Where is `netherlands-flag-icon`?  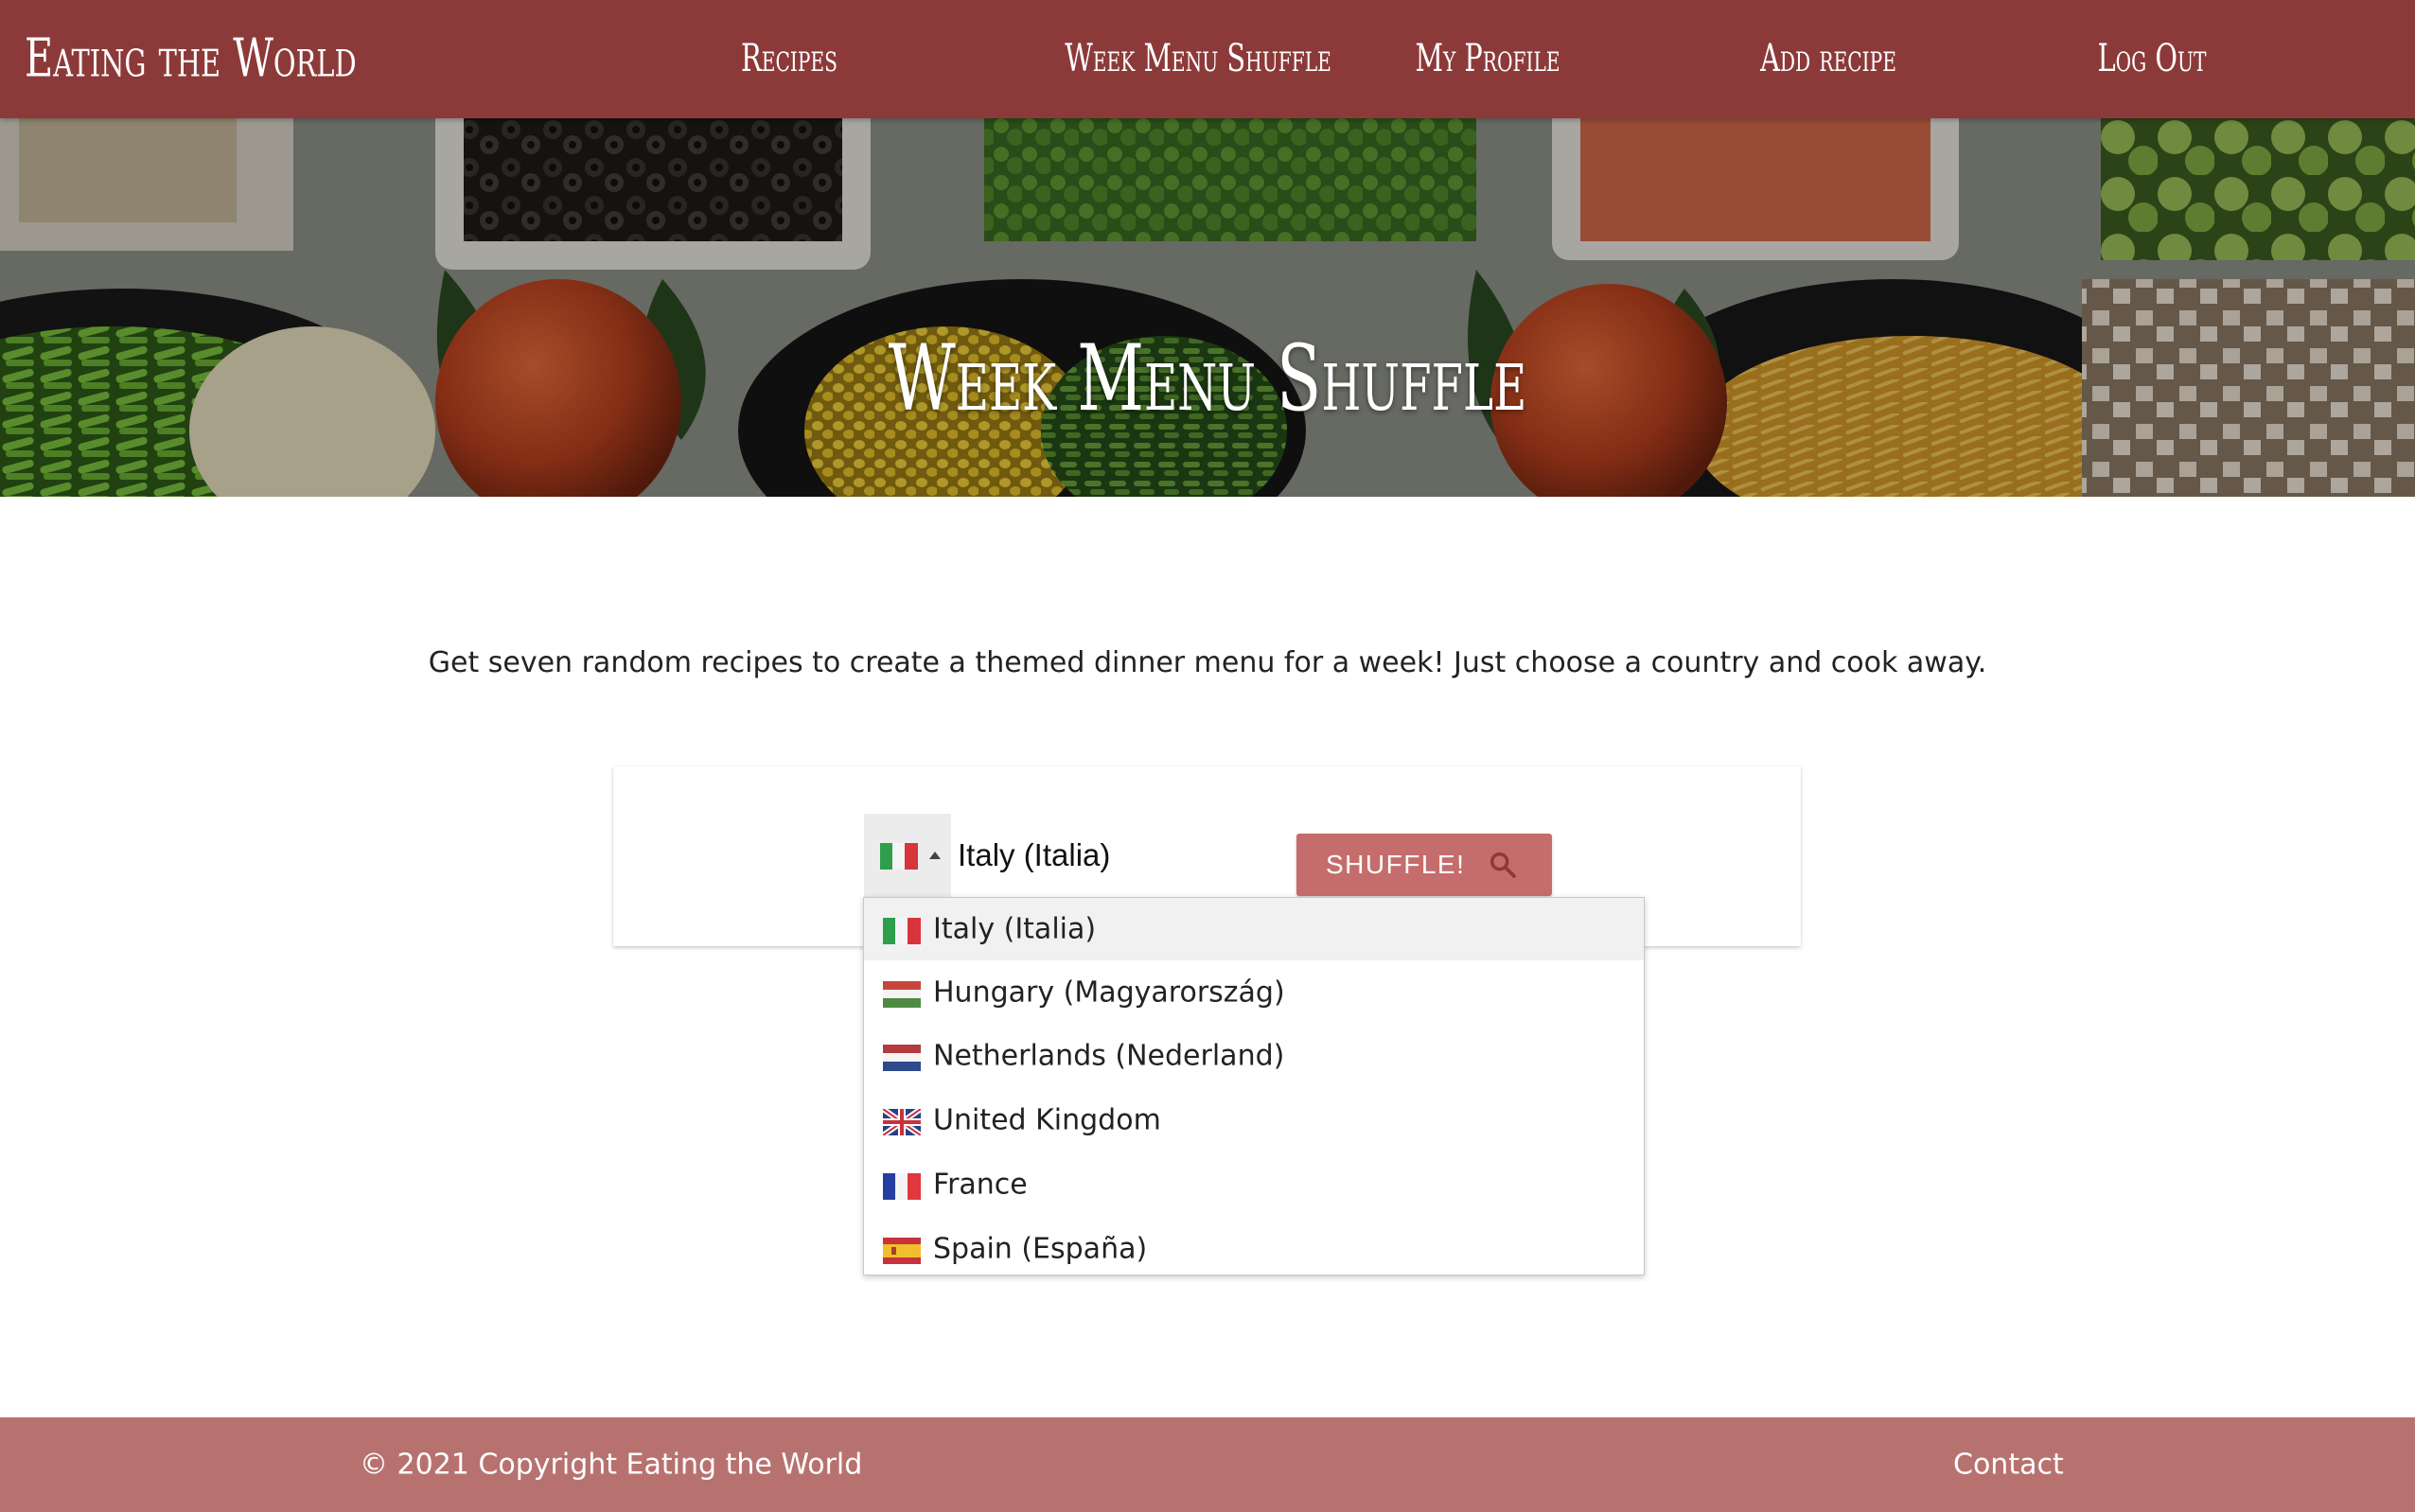
netherlands-flag-icon is located at coordinates (902, 1058).